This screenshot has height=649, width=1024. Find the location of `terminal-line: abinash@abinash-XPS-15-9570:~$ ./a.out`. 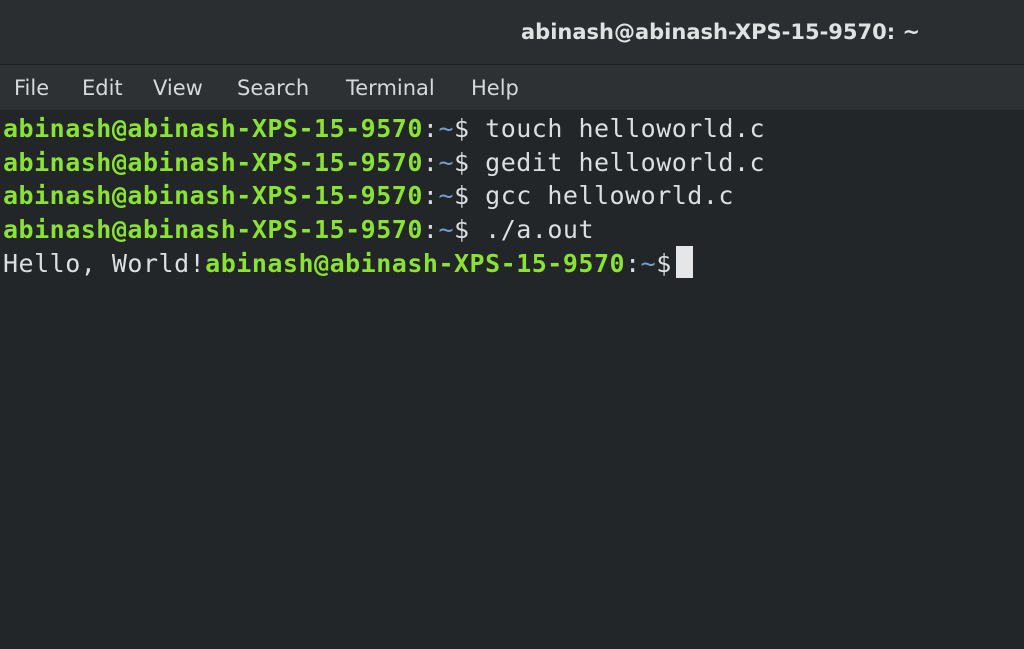

terminal-line: abinash@abinash-XPS-15-9570:~$ ./a.out is located at coordinates (513, 230).